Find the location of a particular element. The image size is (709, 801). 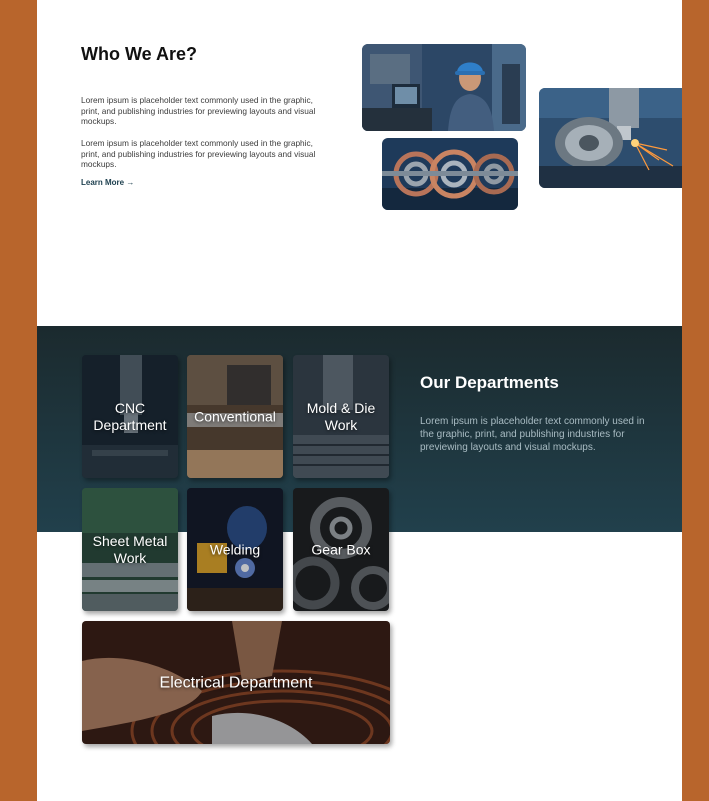

card-conventional: Conventional is located at coordinates (235, 416).